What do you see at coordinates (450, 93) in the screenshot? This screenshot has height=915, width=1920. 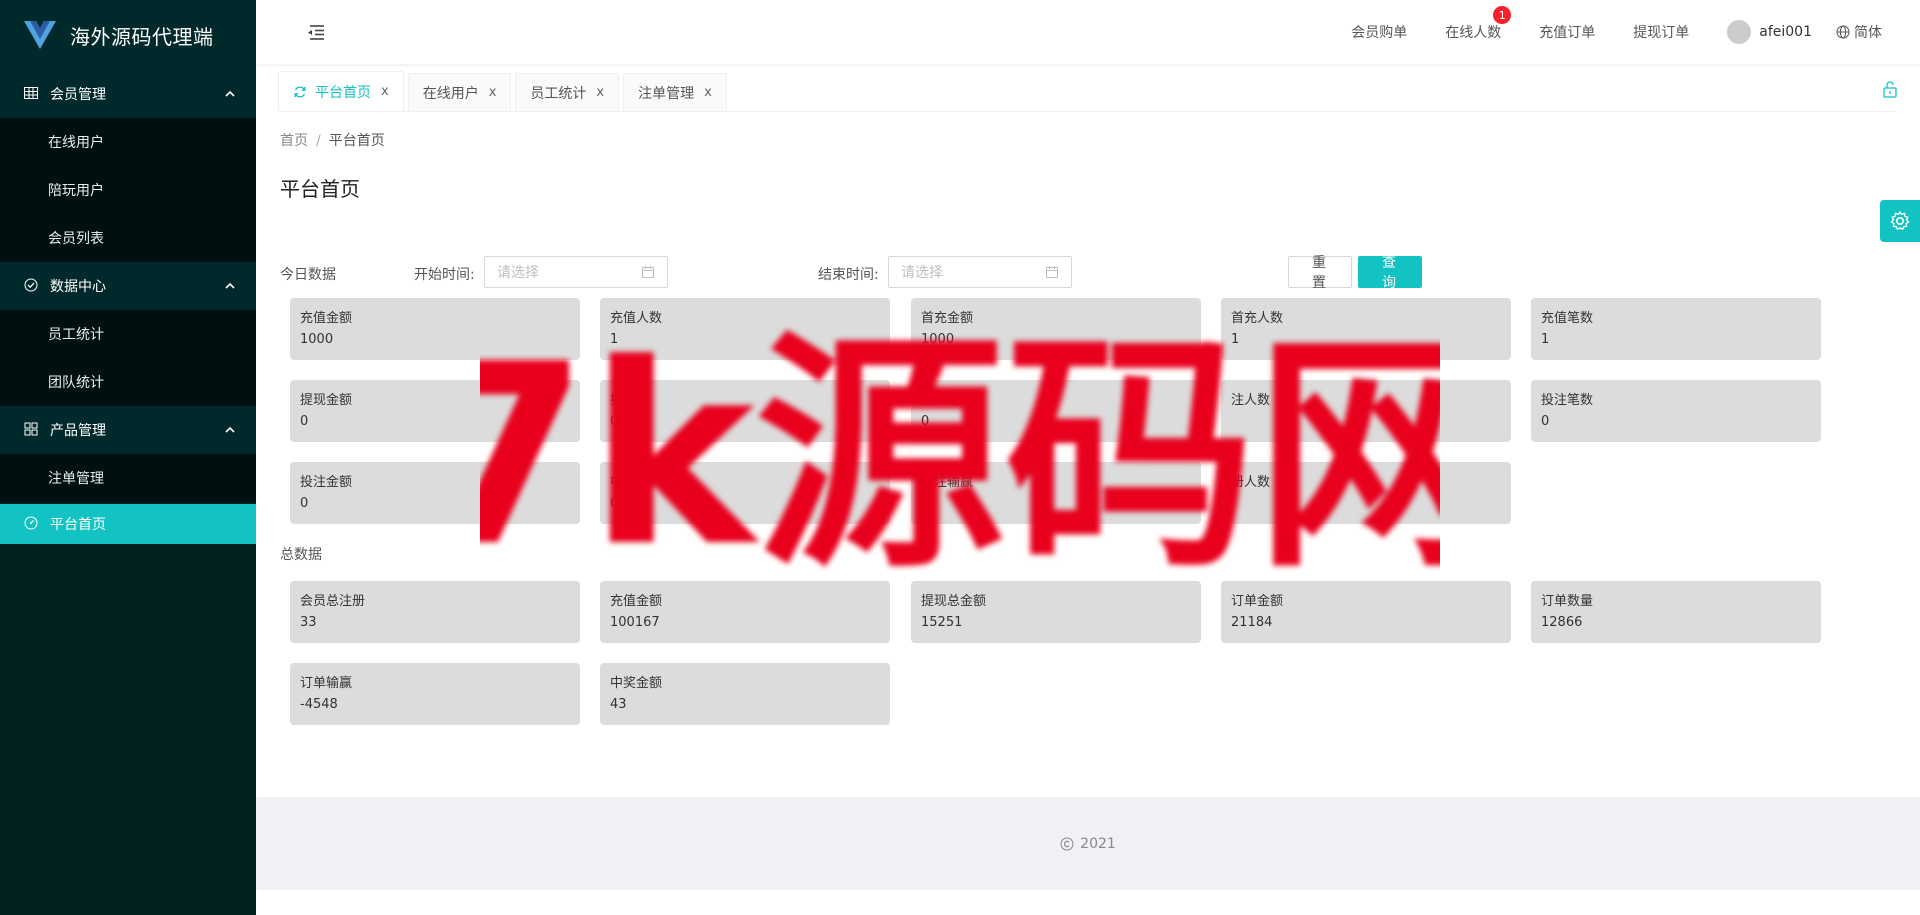 I see `tab-label: 在线用户` at bounding box center [450, 93].